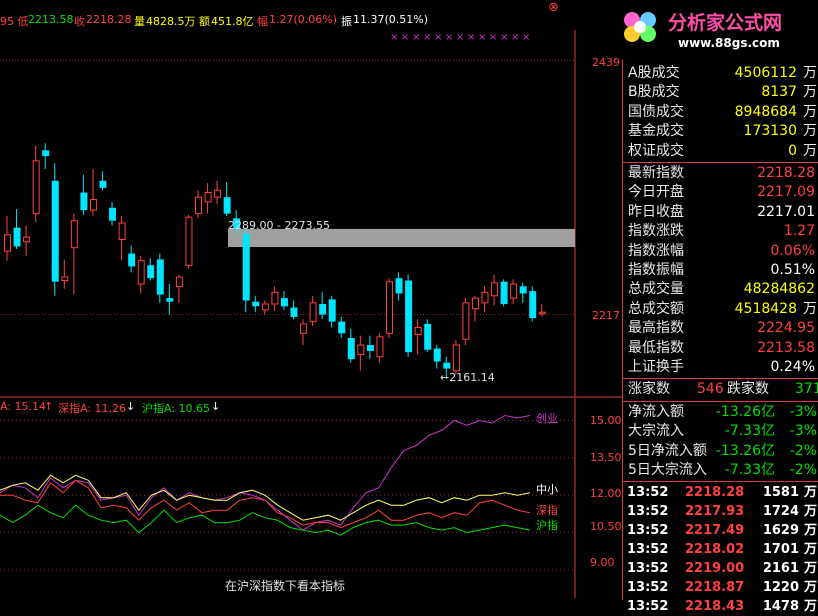 Image resolution: width=818 pixels, height=616 pixels. Describe the element at coordinates (780, 531) in the screenshot. I see `tick-volume: 1629` at that location.